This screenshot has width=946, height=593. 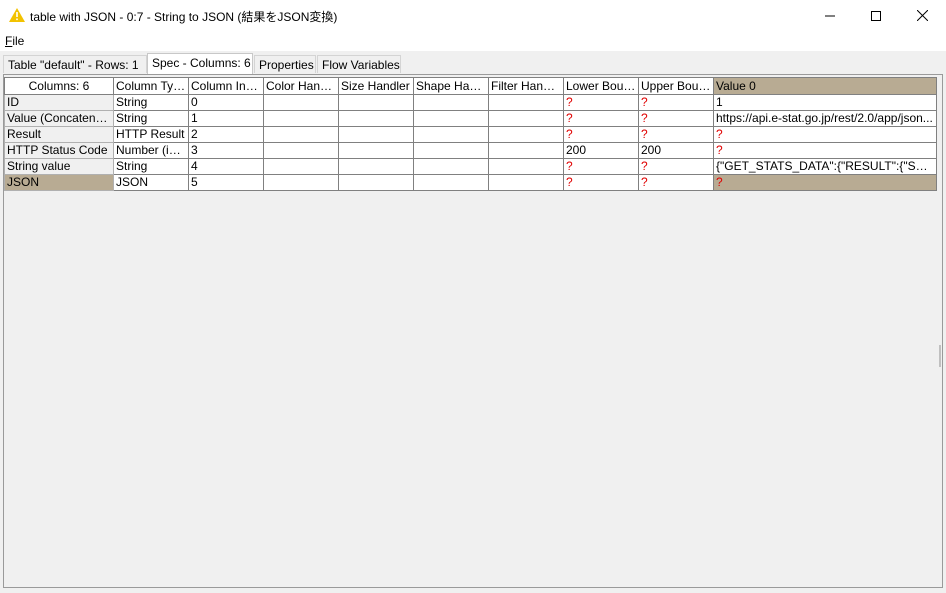 I want to click on row-header: Result, so click(x=59, y=134).